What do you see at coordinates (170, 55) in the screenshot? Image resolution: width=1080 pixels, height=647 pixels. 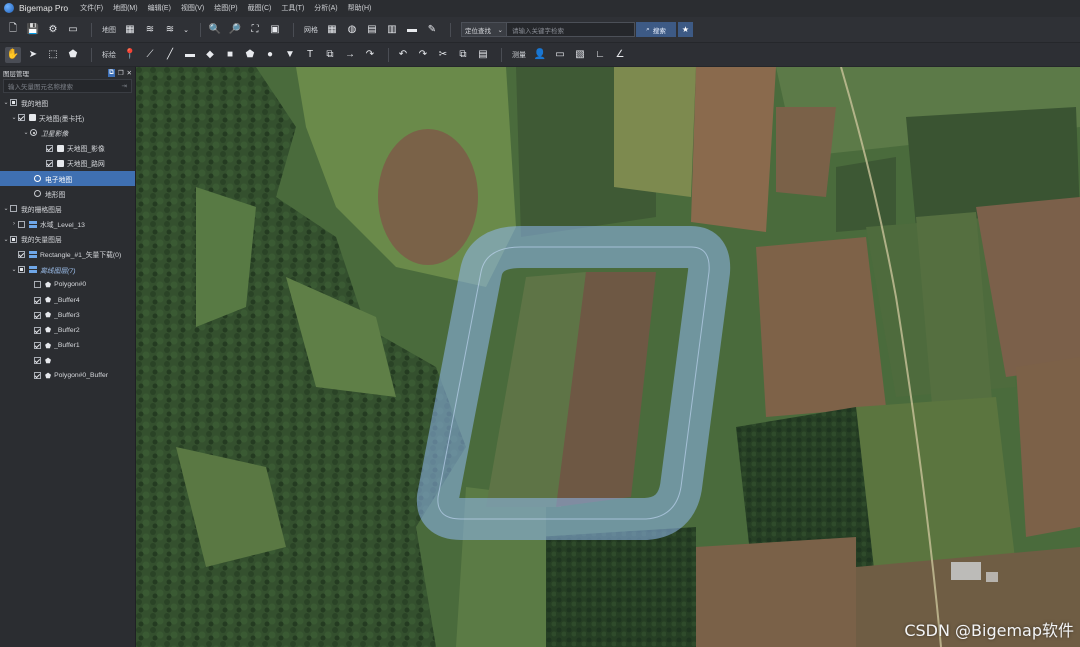 I see `line-icon: ╱` at bounding box center [170, 55].